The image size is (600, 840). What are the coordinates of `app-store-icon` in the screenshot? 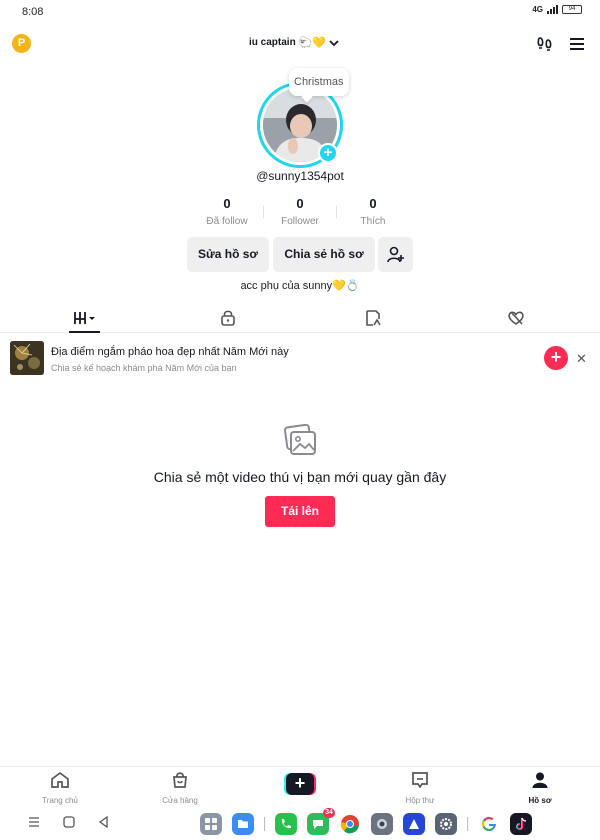 It's located at (414, 824).